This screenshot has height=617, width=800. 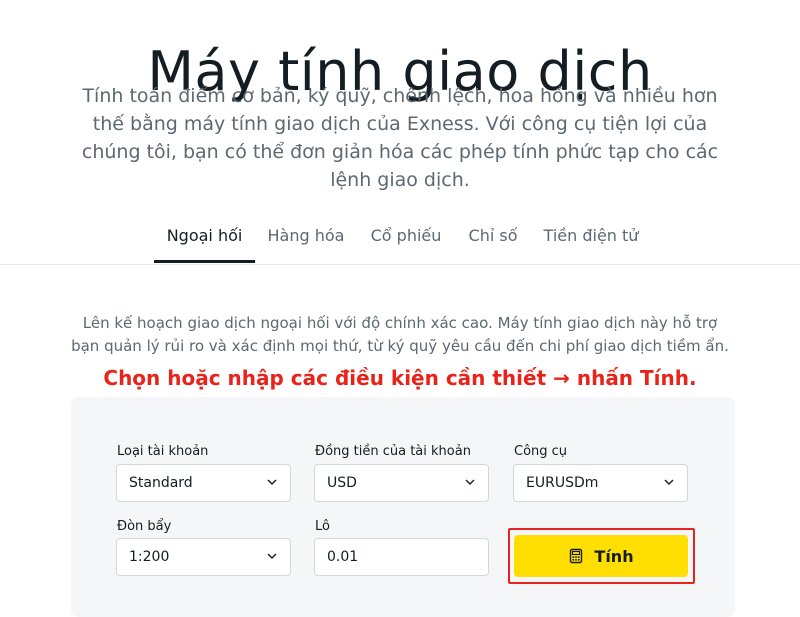 I want to click on lot-label: Lô, so click(x=322, y=526).